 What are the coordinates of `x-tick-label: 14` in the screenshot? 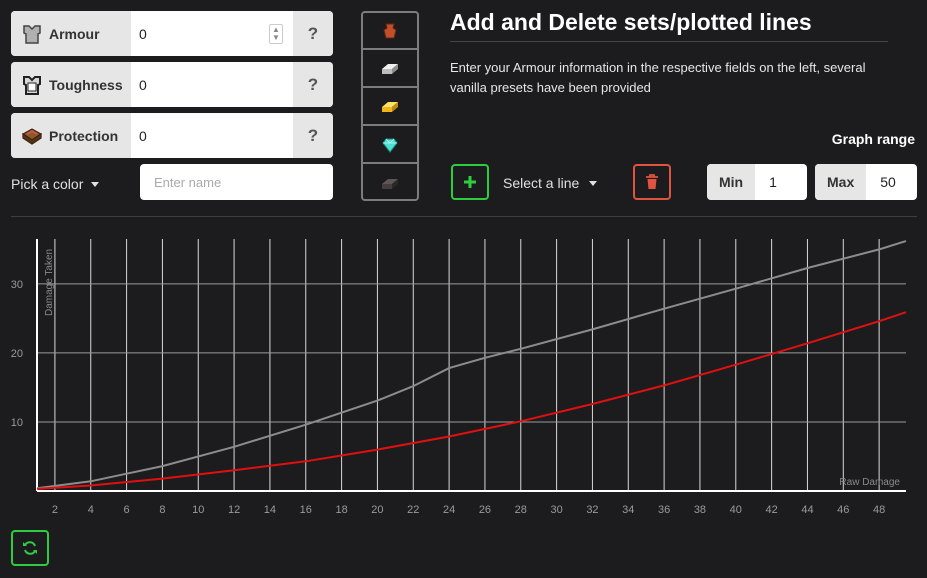 It's located at (270, 510).